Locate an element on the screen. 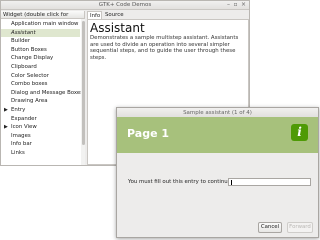 The width and height of the screenshot is (320, 240). tree-item: Clipboard is located at coordinates (40, 67).